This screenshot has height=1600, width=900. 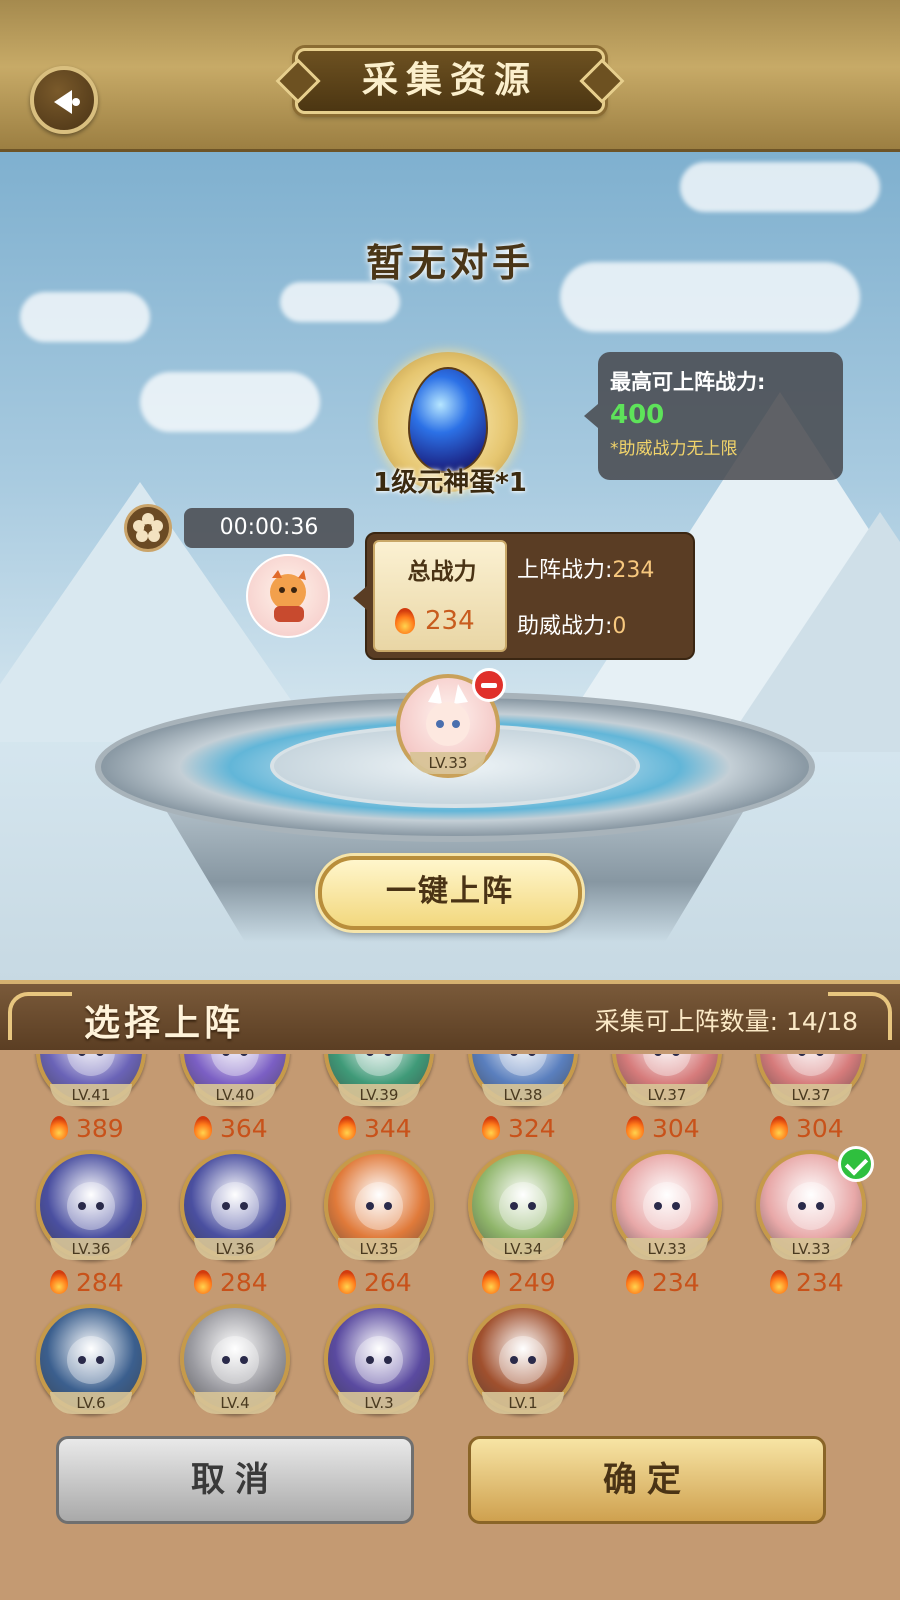 I want to click on hero-card: LV.40 364, so click(x=235, y=1100).